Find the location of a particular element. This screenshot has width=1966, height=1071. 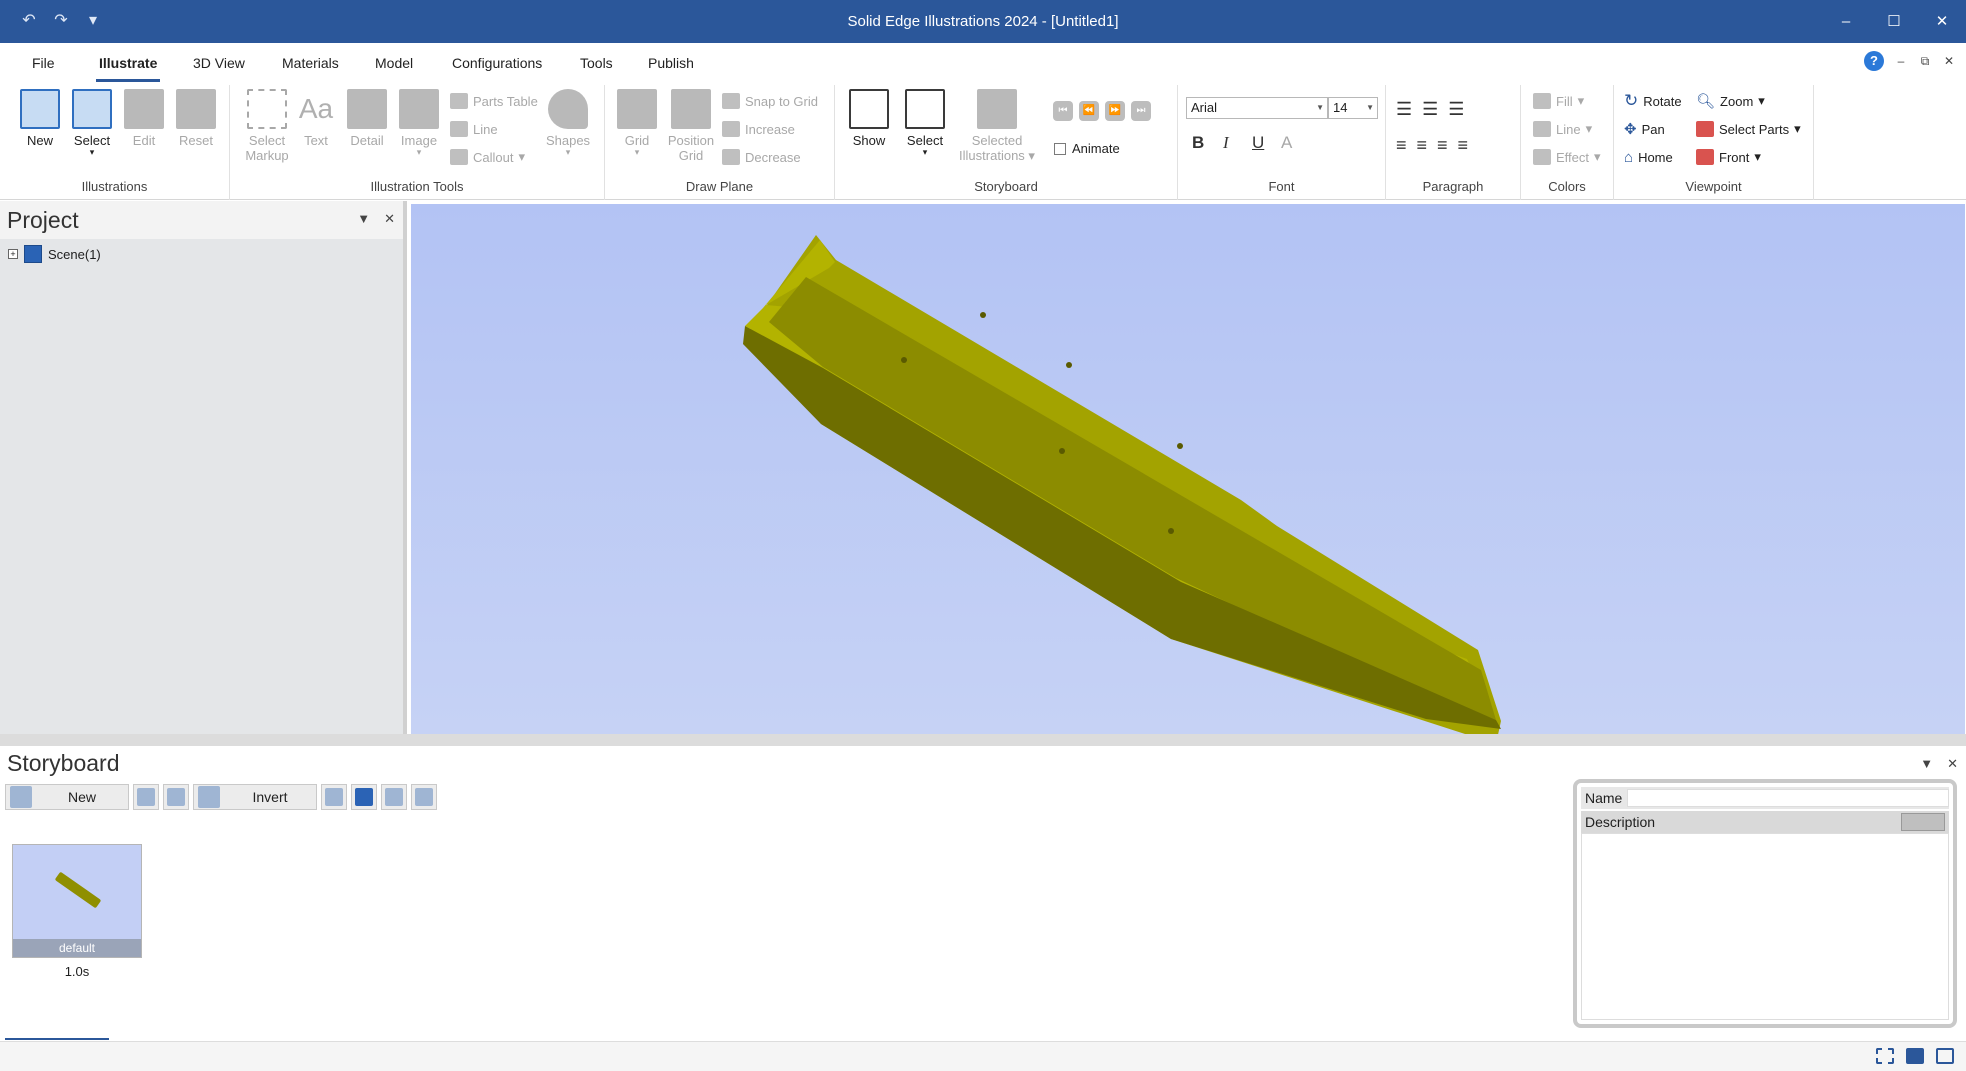

line-tool-button: Line is located at coordinates (474, 129).